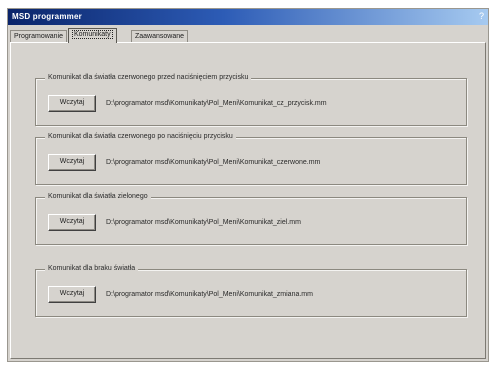  I want to click on window-title: MSD programmer, so click(47, 16).